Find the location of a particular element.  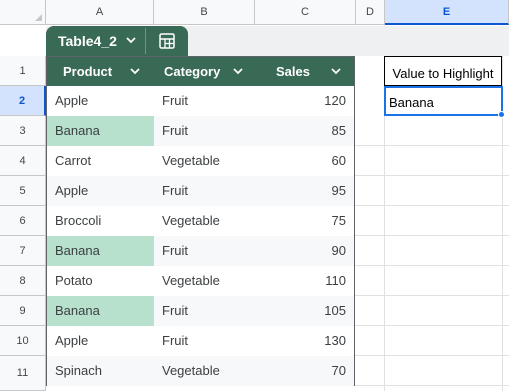

header-label: Product is located at coordinates (88, 71).